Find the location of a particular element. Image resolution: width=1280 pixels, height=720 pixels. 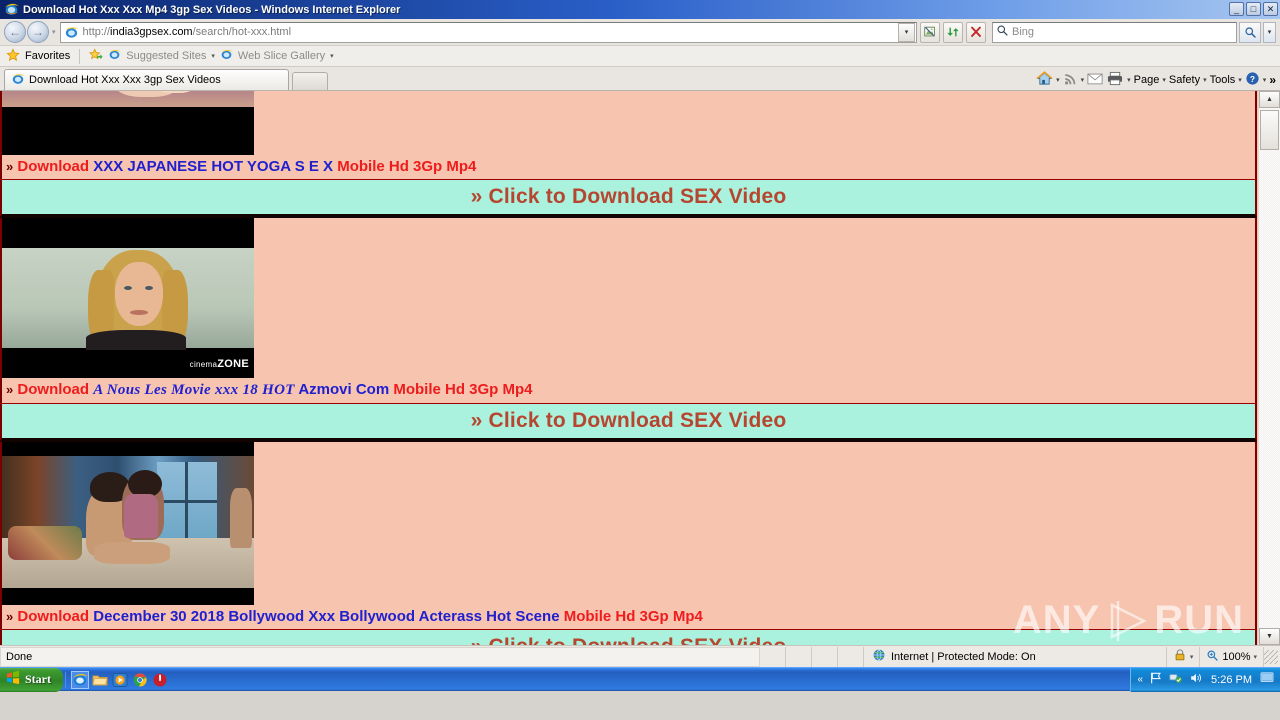

show-hidden-icons-button: « is located at coordinates (1140, 679).